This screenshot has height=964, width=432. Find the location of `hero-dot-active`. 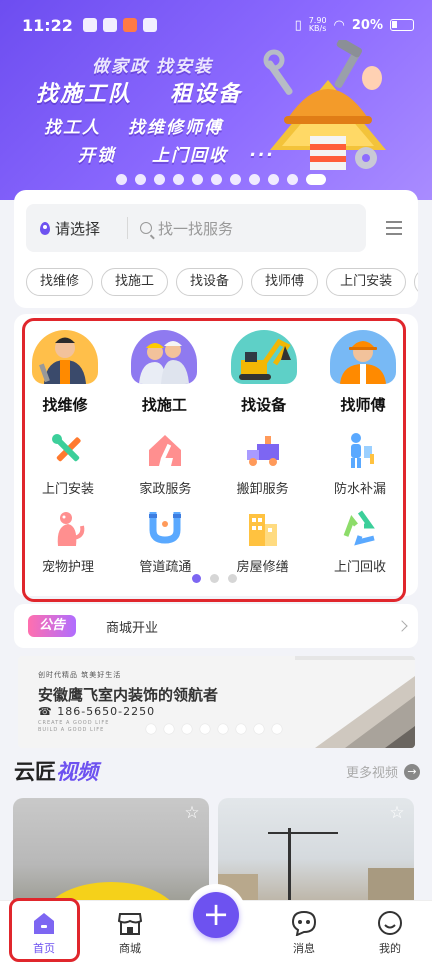

hero-dot-active is located at coordinates (316, 179).